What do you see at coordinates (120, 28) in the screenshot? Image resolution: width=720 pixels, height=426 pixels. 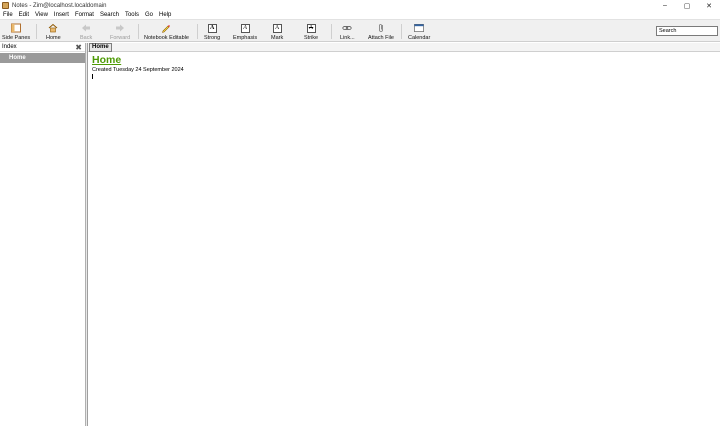 I see `forward-arrow-icon` at bounding box center [120, 28].